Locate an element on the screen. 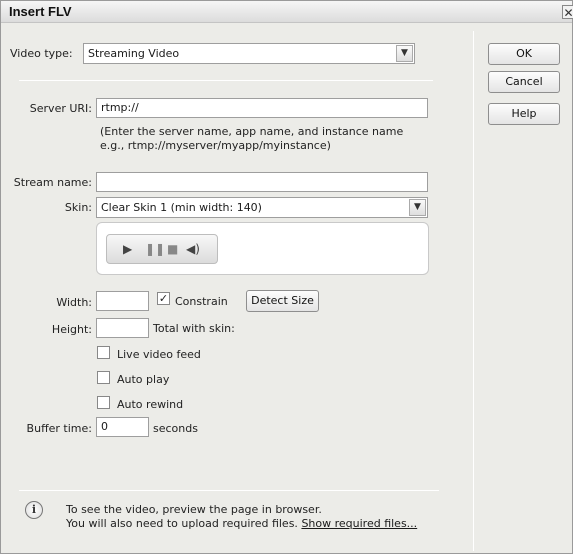  skin-label: Skin: is located at coordinates (78, 207).